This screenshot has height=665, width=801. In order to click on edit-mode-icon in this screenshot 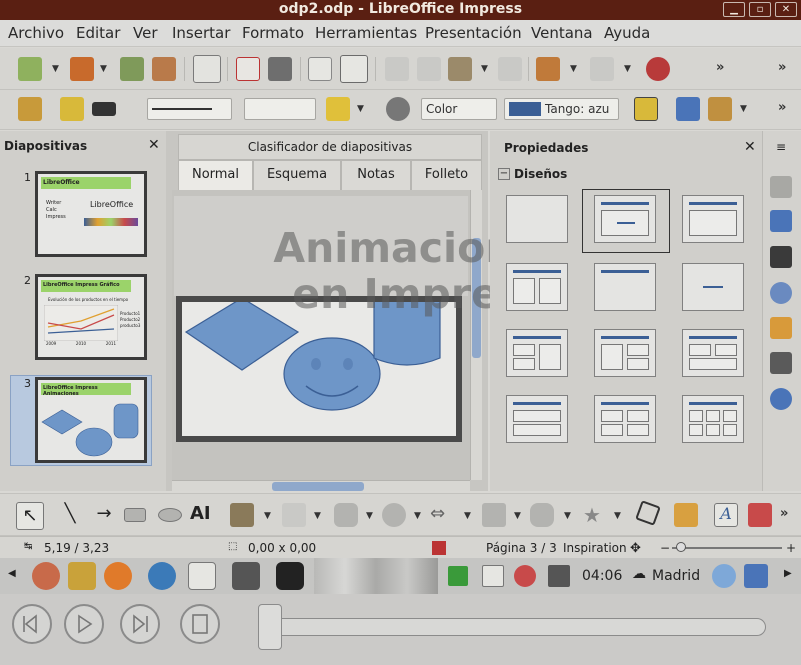, I will do `click(207, 69)`.